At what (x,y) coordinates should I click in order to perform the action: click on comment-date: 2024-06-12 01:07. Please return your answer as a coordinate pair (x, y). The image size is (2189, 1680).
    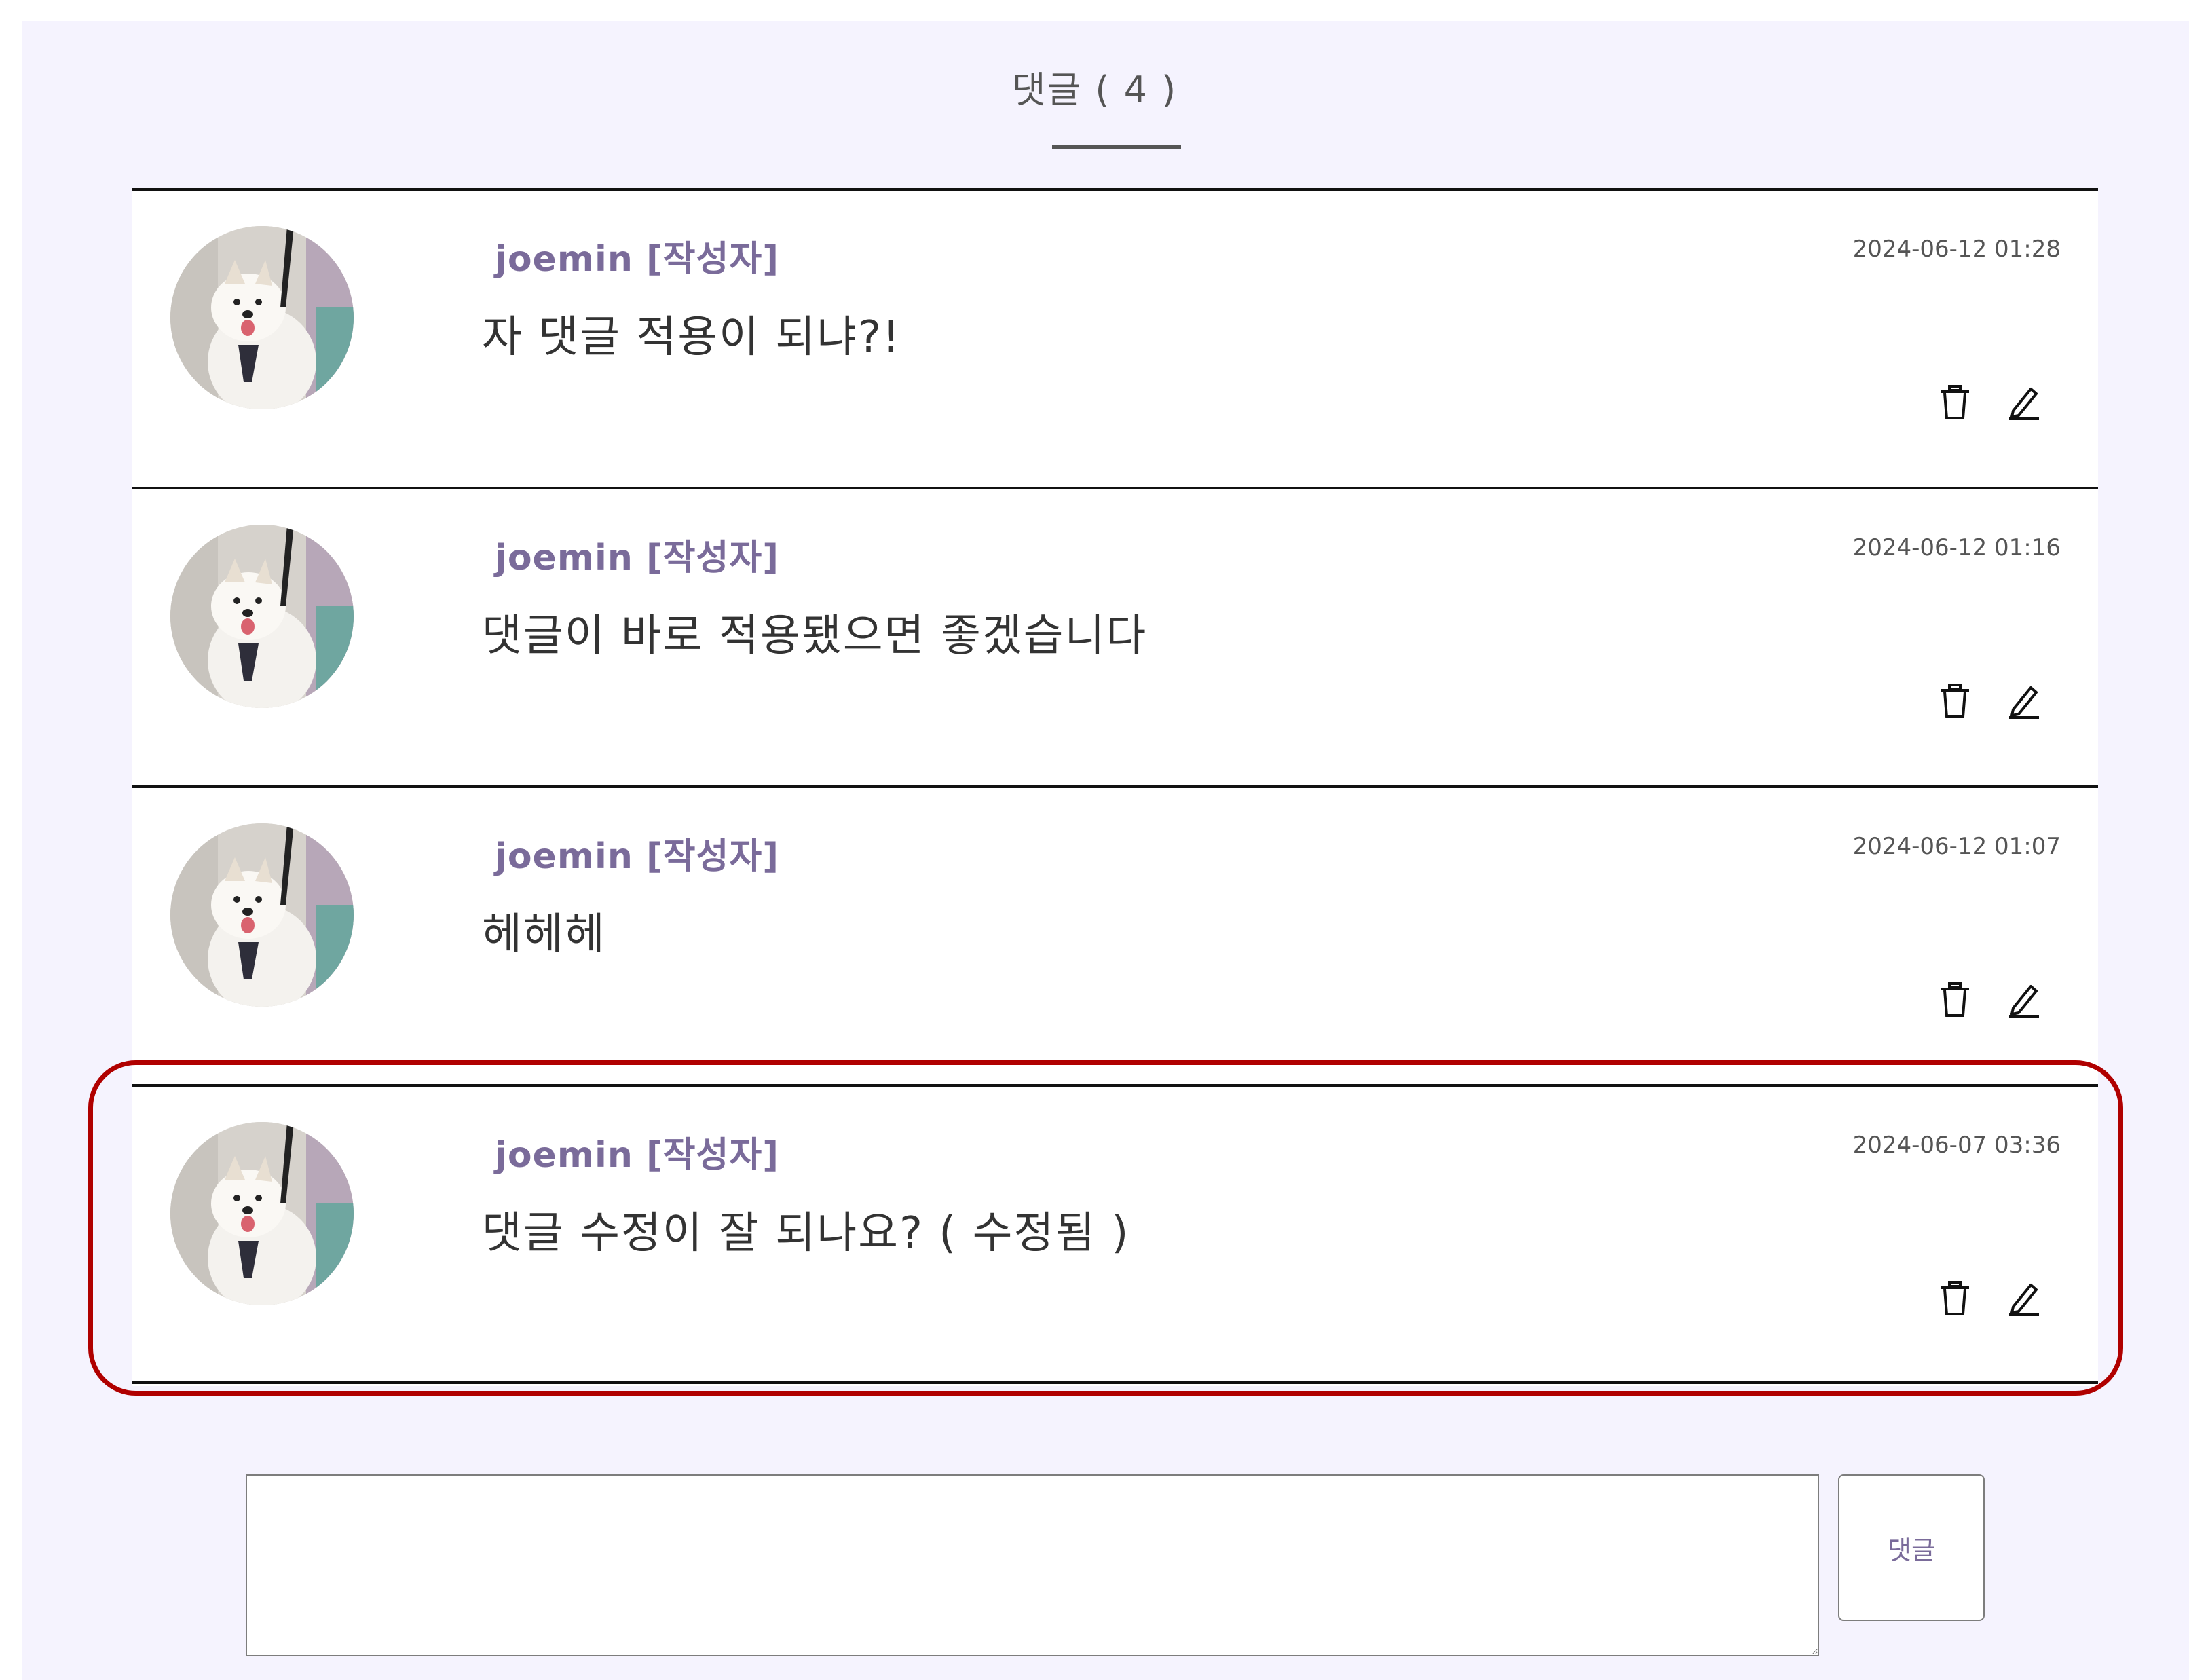
    Looking at the image, I should click on (1956, 847).